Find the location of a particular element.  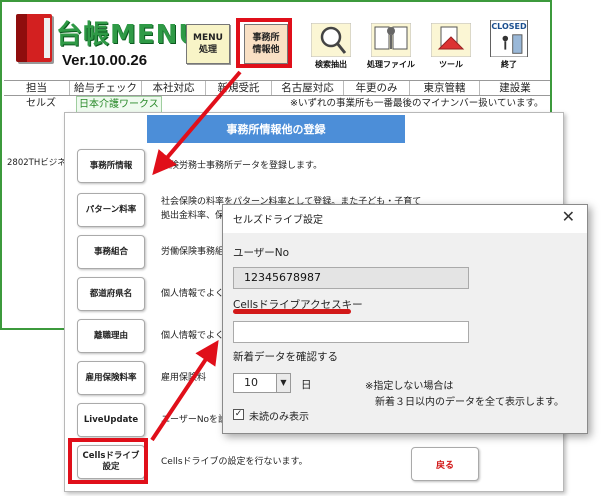

new-data-label: 新着データを確認する is located at coordinates (285, 357).